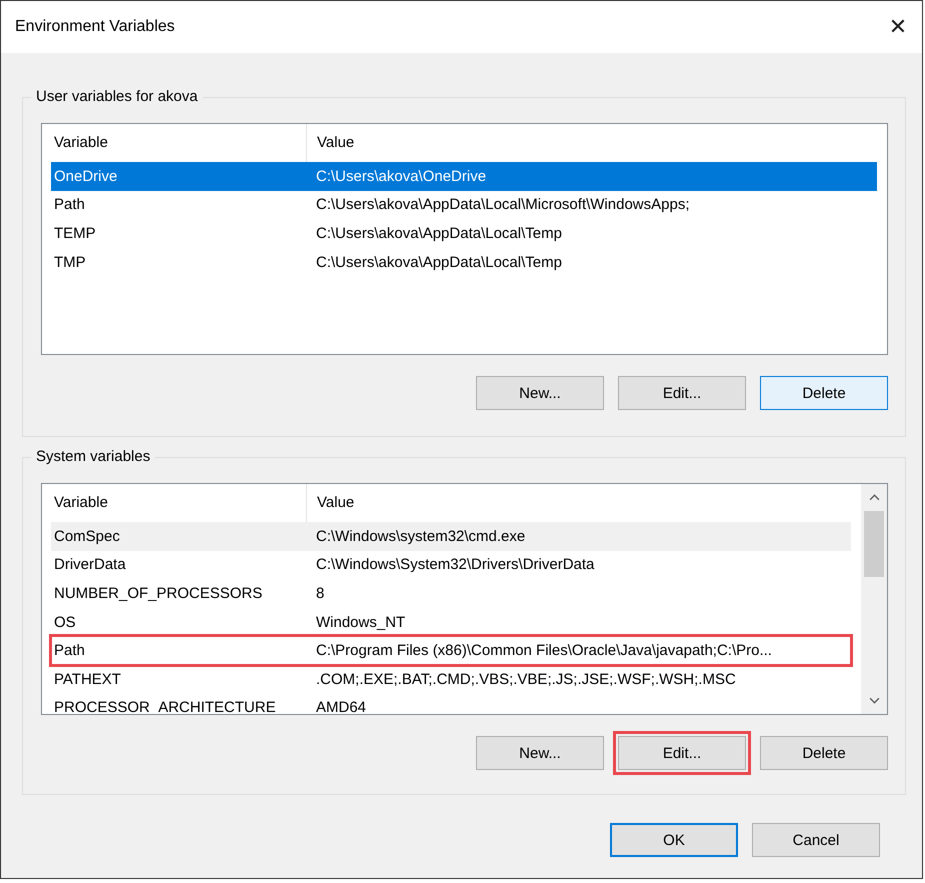 The height and width of the screenshot is (883, 925). Describe the element at coordinates (525, 679) in the screenshot. I see `variable-value: .COM;.EXE;.BAT;.CMD;.VBS;.VBE;.JS;.JSE;.WSF;.WSH;.MSC` at that location.